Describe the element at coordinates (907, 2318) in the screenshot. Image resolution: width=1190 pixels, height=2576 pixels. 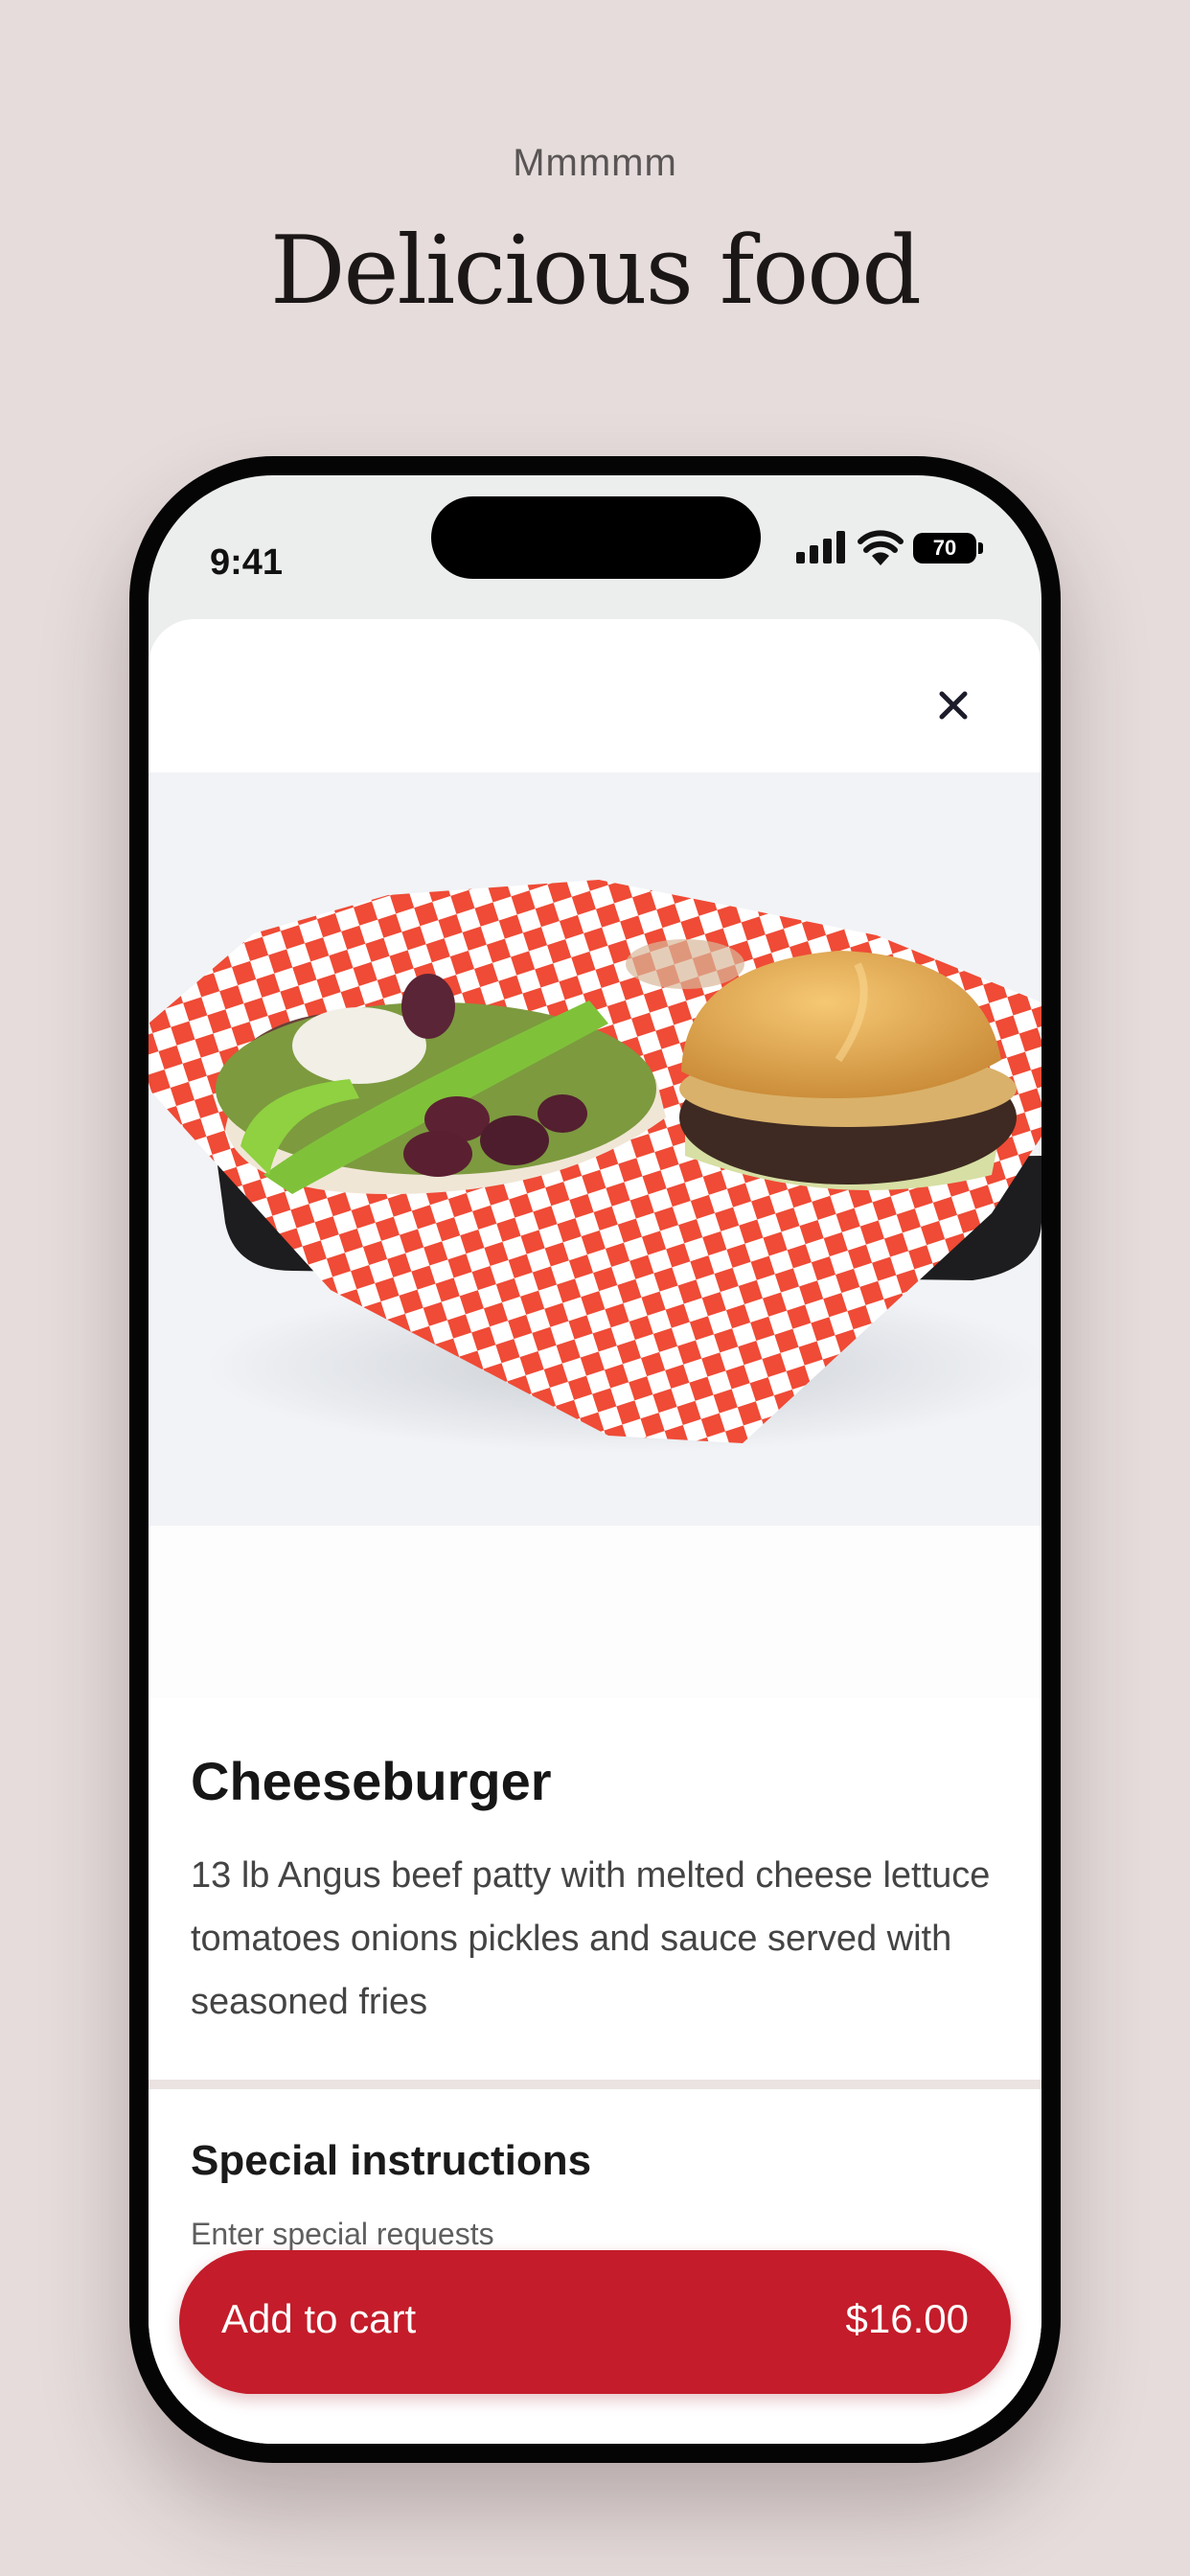
I see `cart-price: $16.00` at that location.